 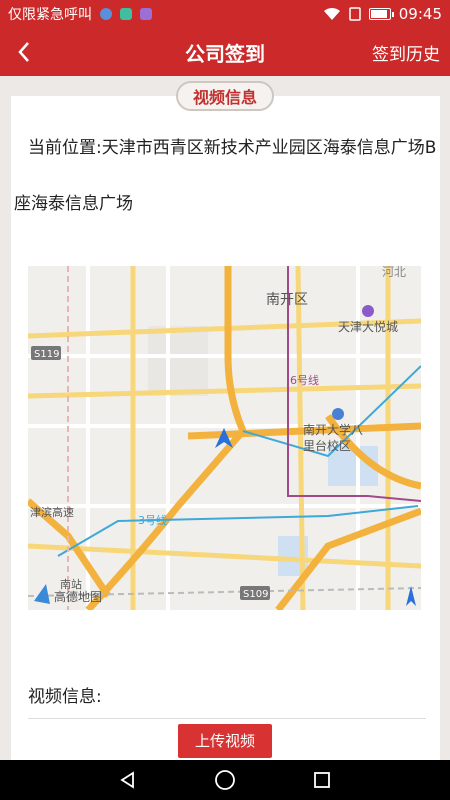 I want to click on battery-icon, so click(x=381, y=14).